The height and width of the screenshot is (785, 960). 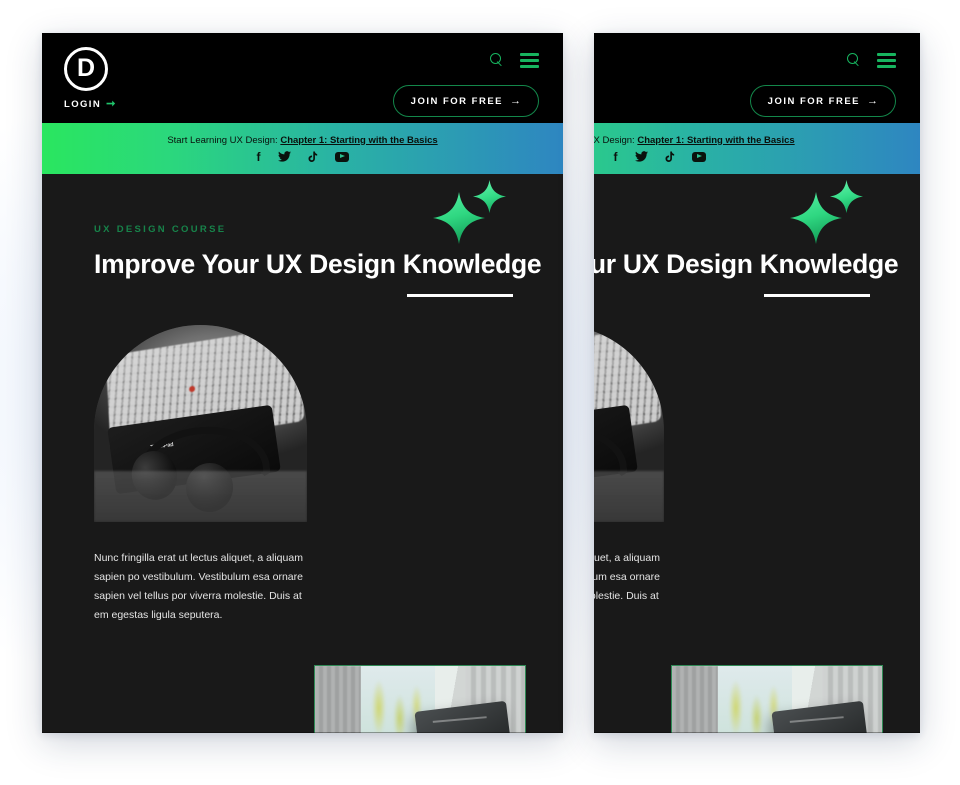 What do you see at coordinates (83, 104) in the screenshot?
I see `login-label: LOGIN` at bounding box center [83, 104].